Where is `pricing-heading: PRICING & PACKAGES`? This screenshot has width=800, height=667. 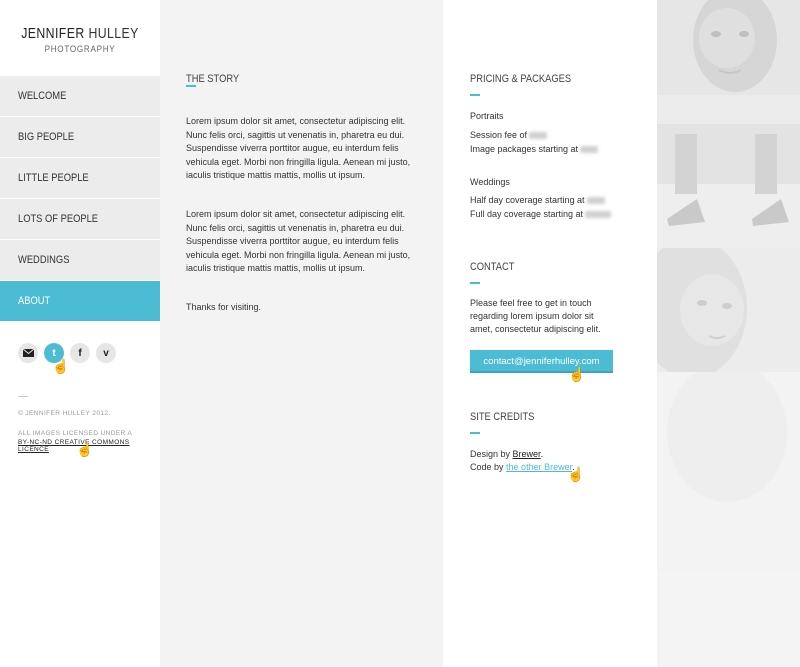
pricing-heading: PRICING & PACKAGES is located at coordinates (521, 79).